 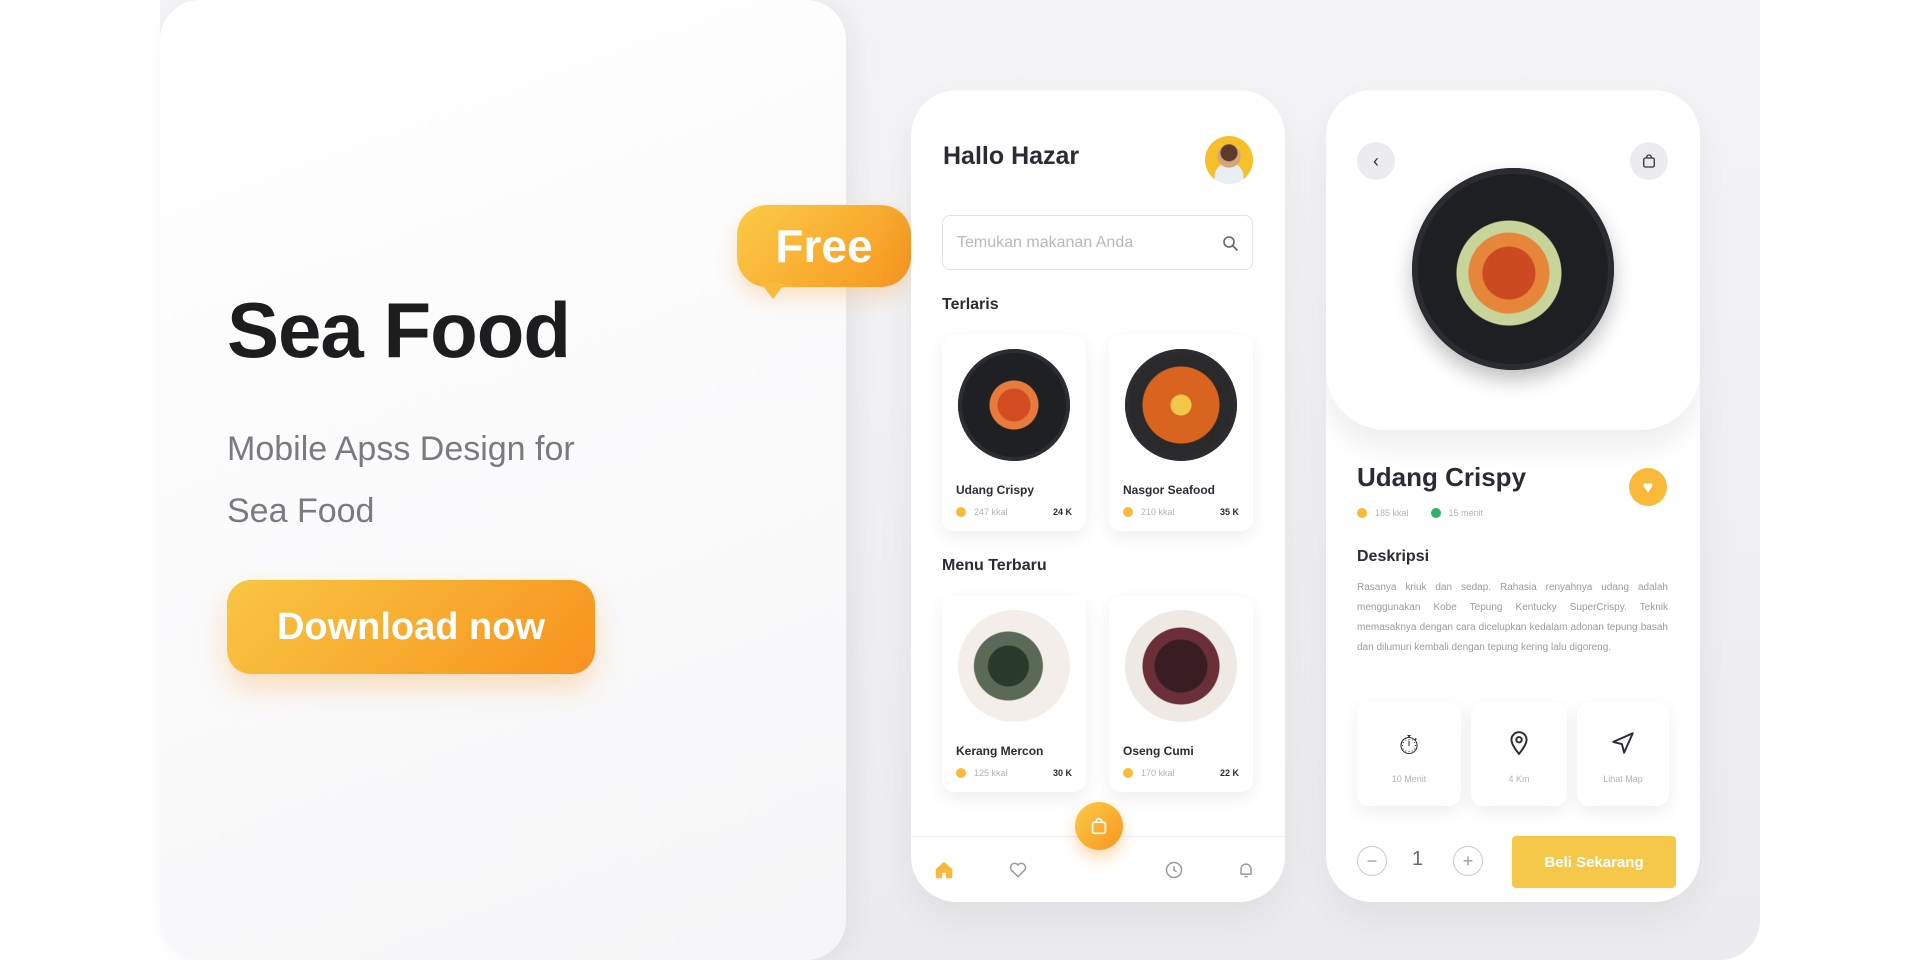 What do you see at coordinates (1089, 242) in the screenshot?
I see `search-input` at bounding box center [1089, 242].